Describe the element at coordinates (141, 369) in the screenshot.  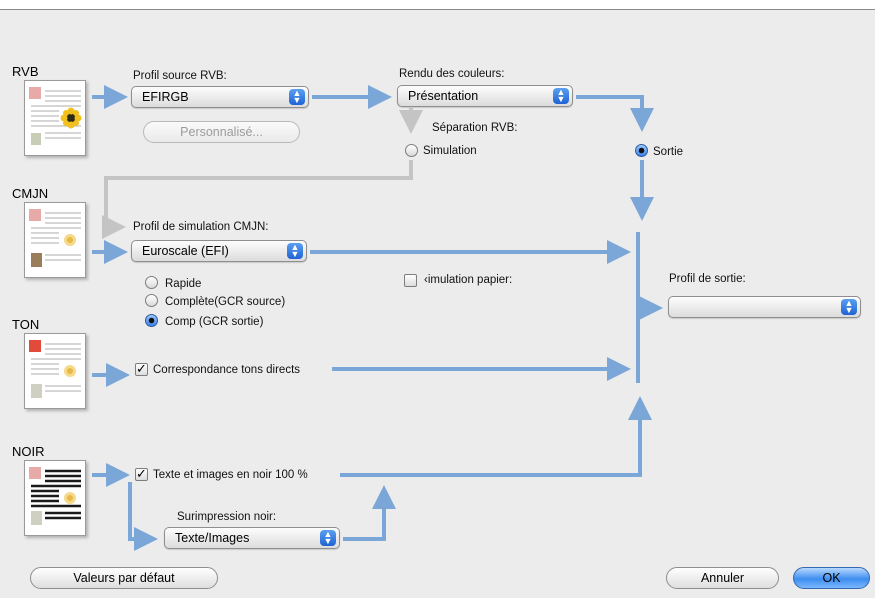
I see `spot-match-checkbox: ✓` at that location.